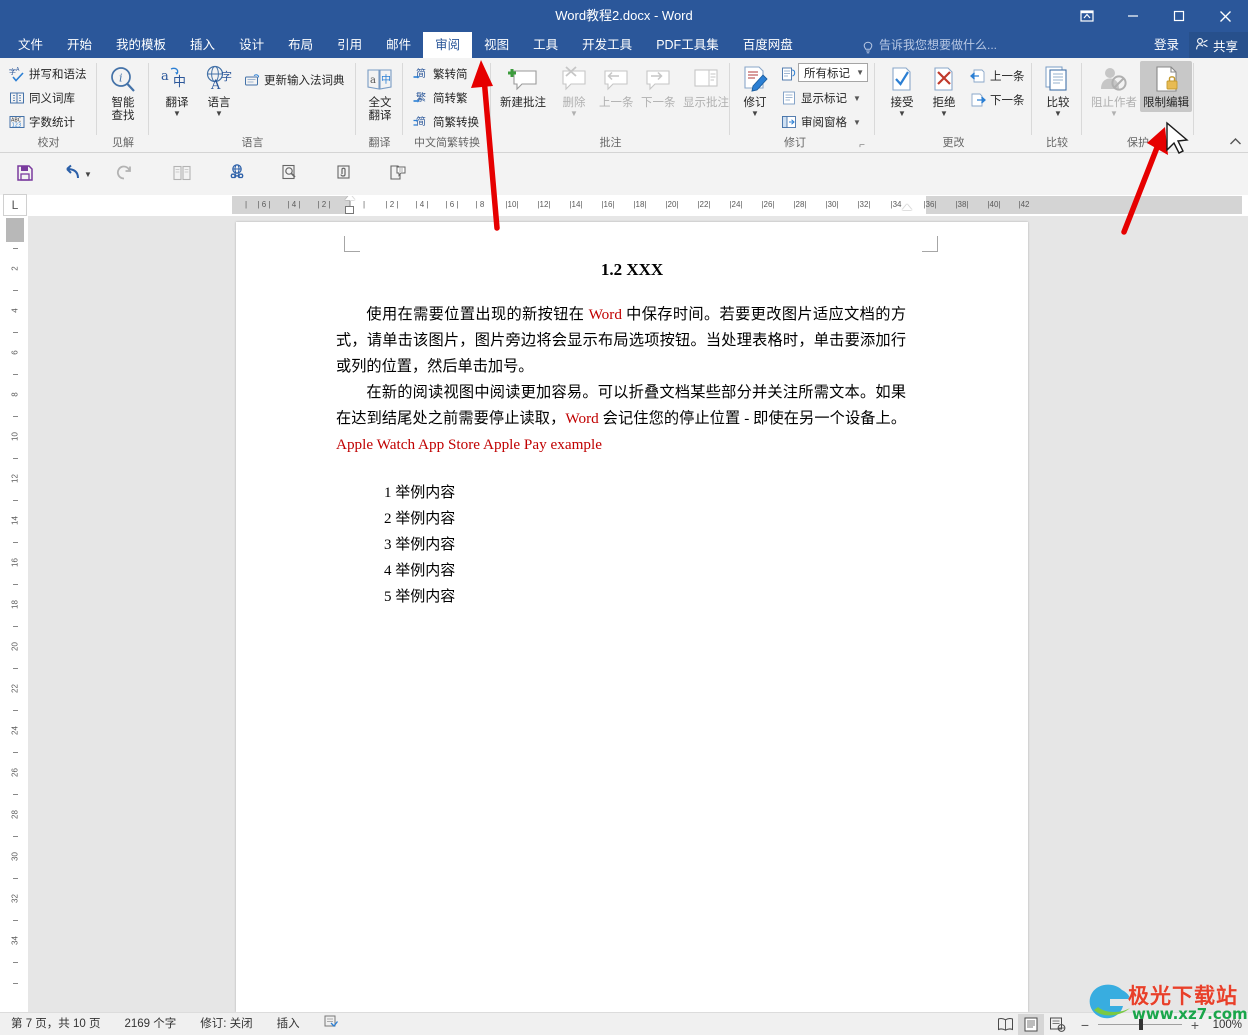 The height and width of the screenshot is (1035, 1248). I want to click on track-changes-indicator: 修订: 关闭, so click(226, 1024).